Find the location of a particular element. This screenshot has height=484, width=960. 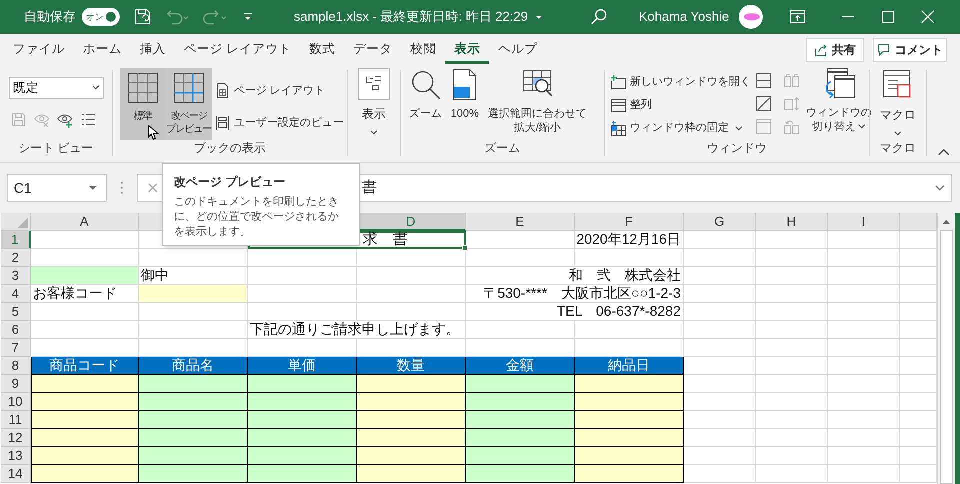

search-icon is located at coordinates (599, 17).